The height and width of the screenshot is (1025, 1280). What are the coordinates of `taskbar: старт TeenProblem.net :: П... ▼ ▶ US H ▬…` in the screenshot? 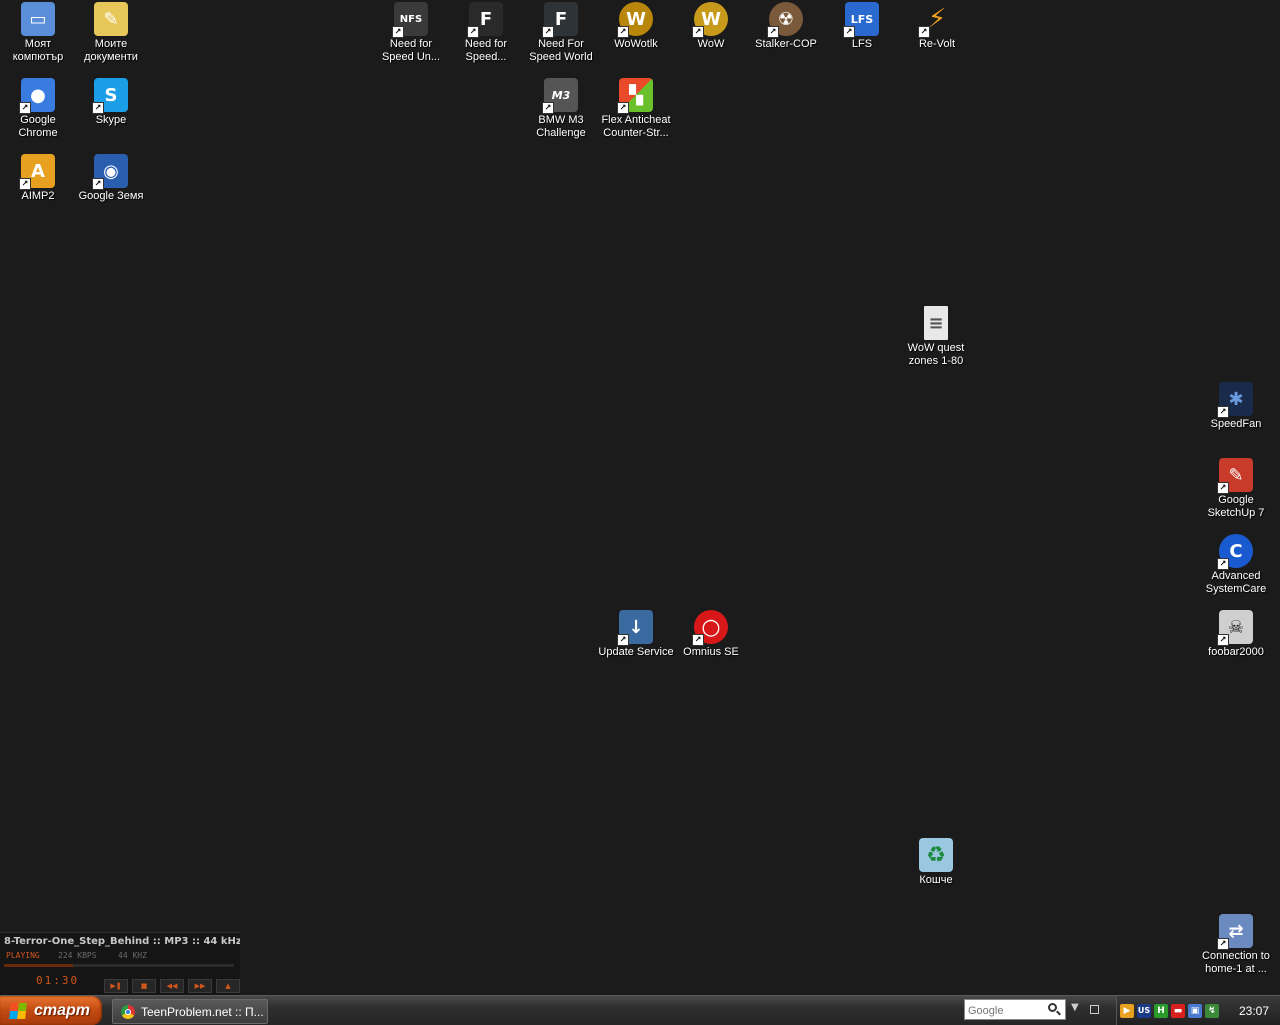 It's located at (640, 1010).